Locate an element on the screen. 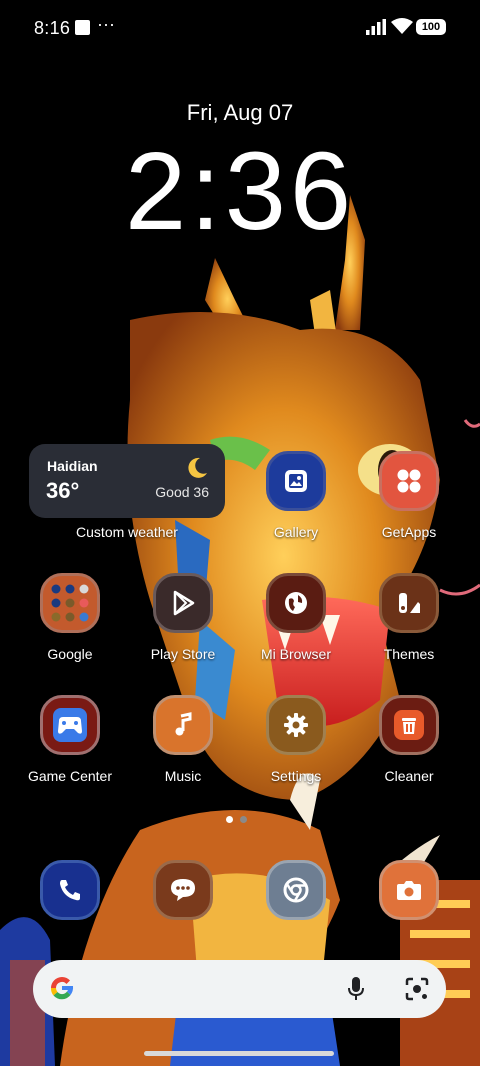  mi-browser-label: Mi Browser is located at coordinates (295, 654).